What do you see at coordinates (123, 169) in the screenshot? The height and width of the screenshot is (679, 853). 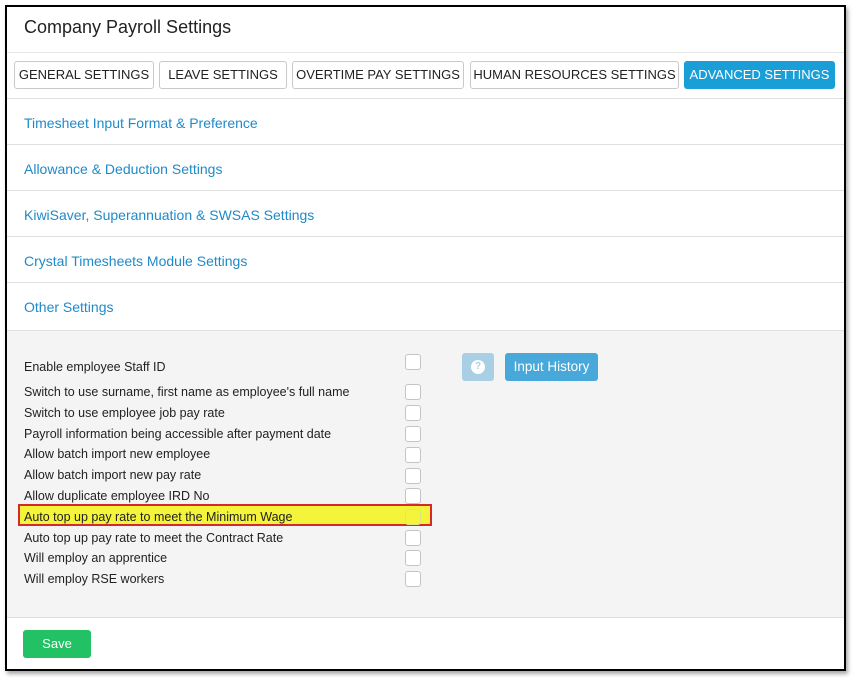 I see `section-title: Allowance & Deduction Settings` at bounding box center [123, 169].